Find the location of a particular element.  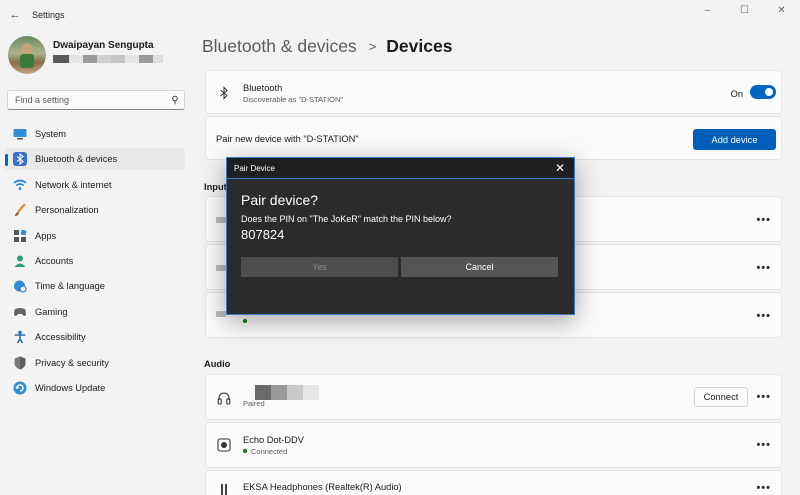

connect-button: Connect is located at coordinates (721, 397).